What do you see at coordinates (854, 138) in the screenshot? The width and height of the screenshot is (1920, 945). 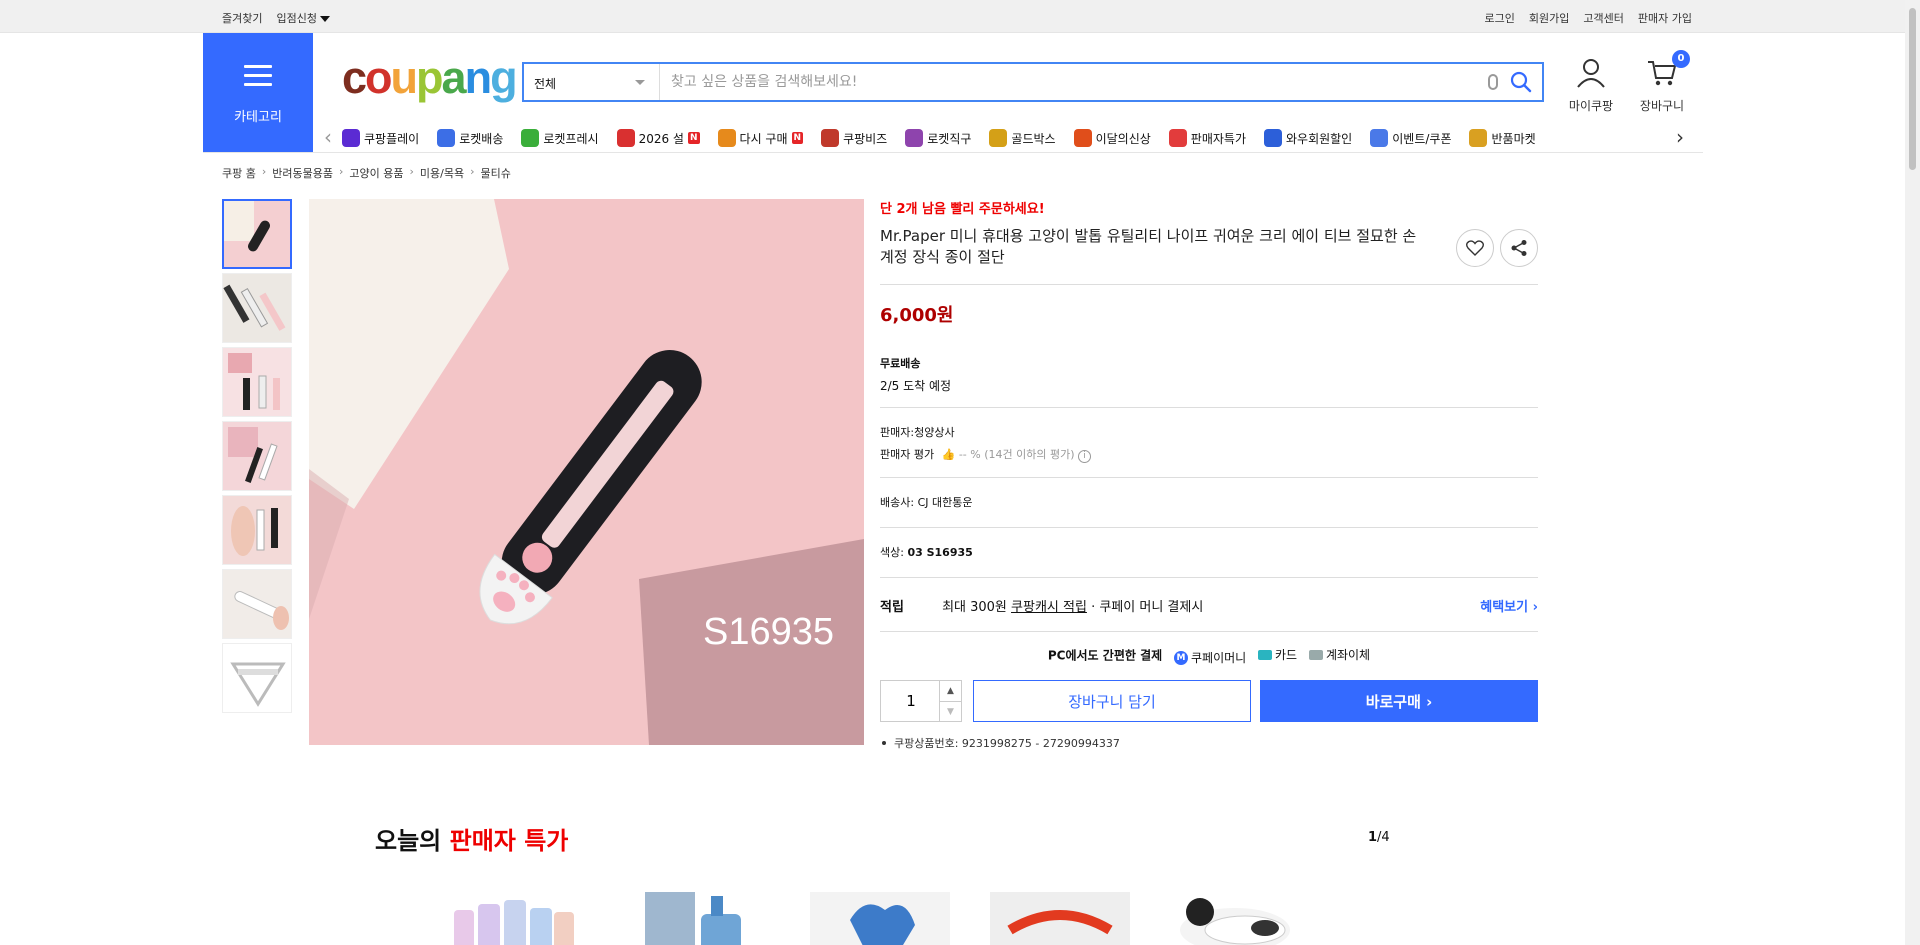 I see `nav-item-5: 쿠팡비즈` at bounding box center [854, 138].